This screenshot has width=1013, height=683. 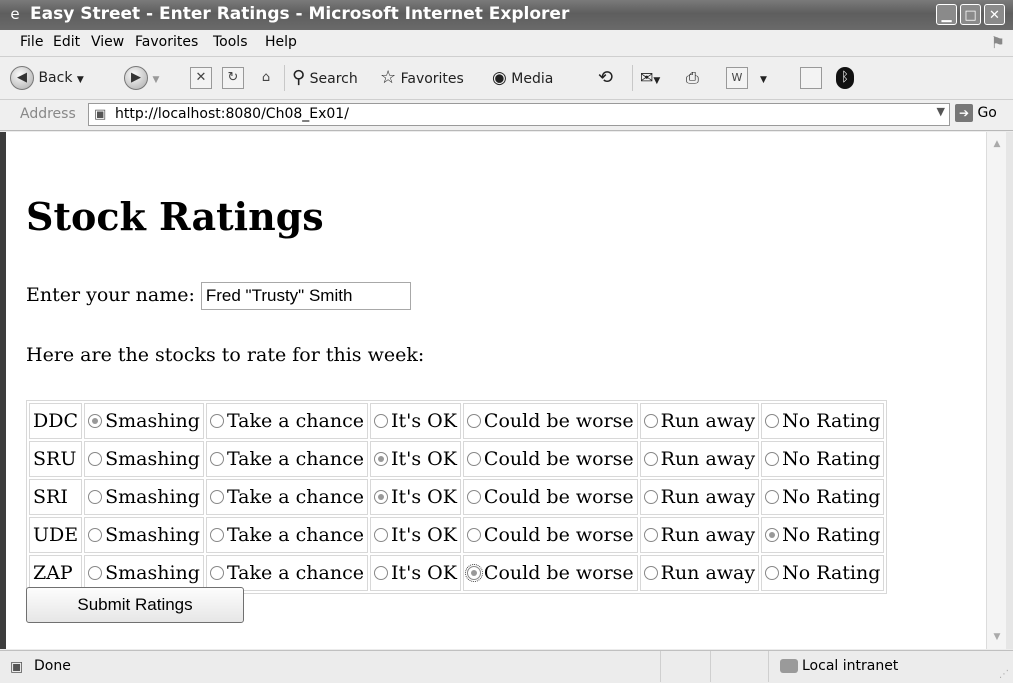 What do you see at coordinates (970, 14) in the screenshot?
I see `maximize-button: □` at bounding box center [970, 14].